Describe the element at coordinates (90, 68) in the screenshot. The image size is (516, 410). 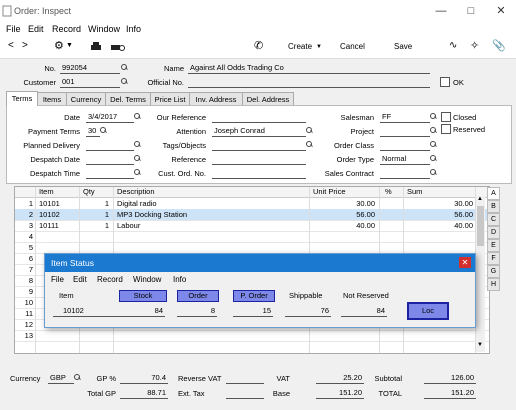
I see `no-field: 992054` at that location.